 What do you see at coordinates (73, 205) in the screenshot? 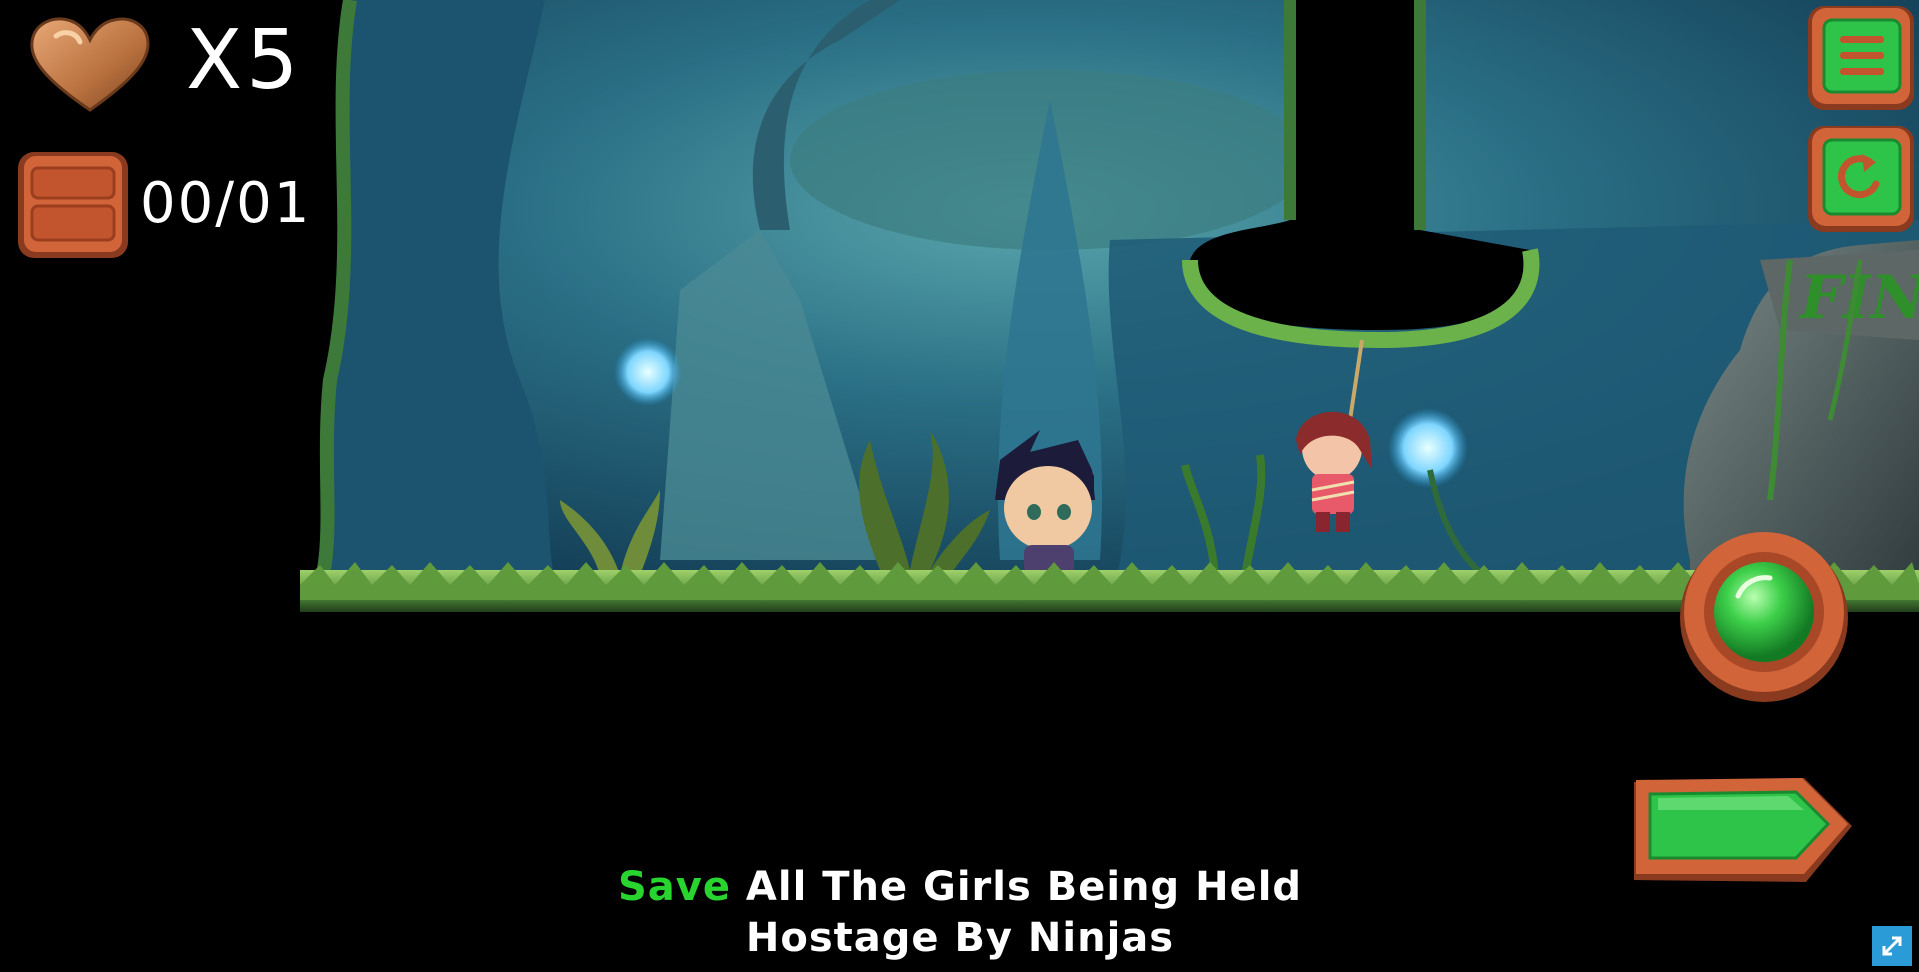
I see `crate-icon` at bounding box center [73, 205].